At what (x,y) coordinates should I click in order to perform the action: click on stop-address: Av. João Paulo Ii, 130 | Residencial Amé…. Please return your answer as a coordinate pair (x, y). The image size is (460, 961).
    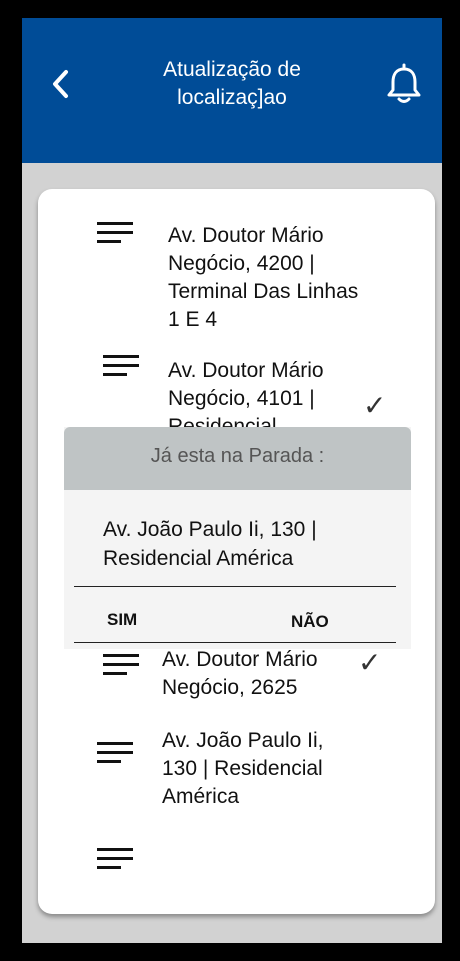
    Looking at the image, I should click on (243, 768).